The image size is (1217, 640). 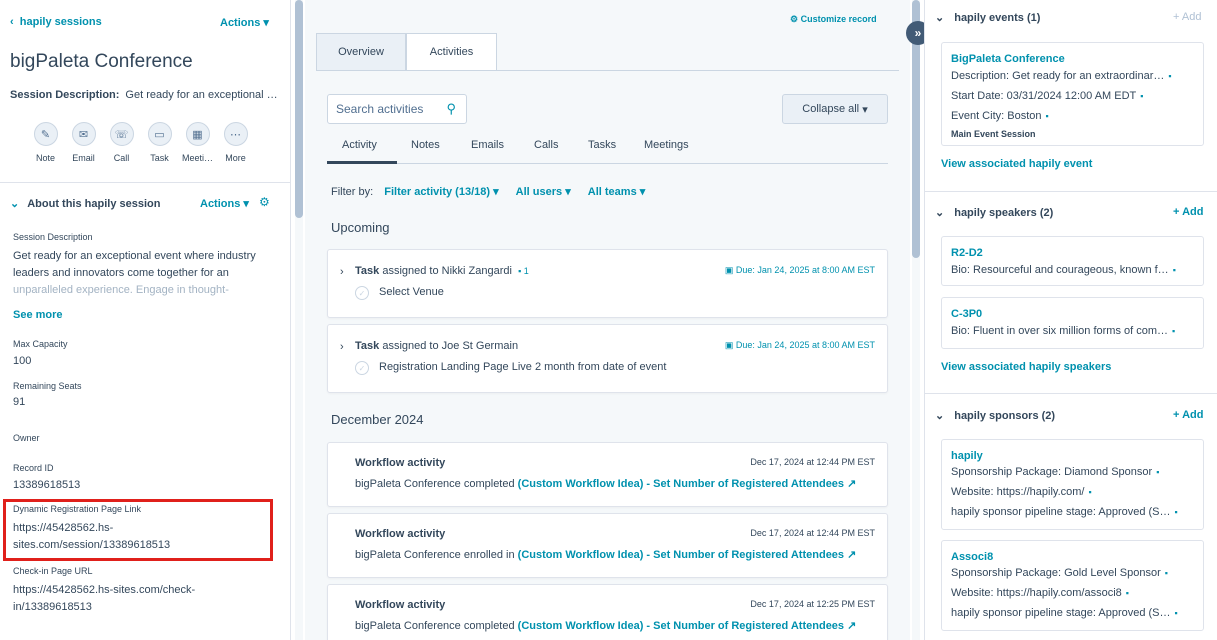 I want to click on comment-icon: ▪, so click(x=520, y=271).